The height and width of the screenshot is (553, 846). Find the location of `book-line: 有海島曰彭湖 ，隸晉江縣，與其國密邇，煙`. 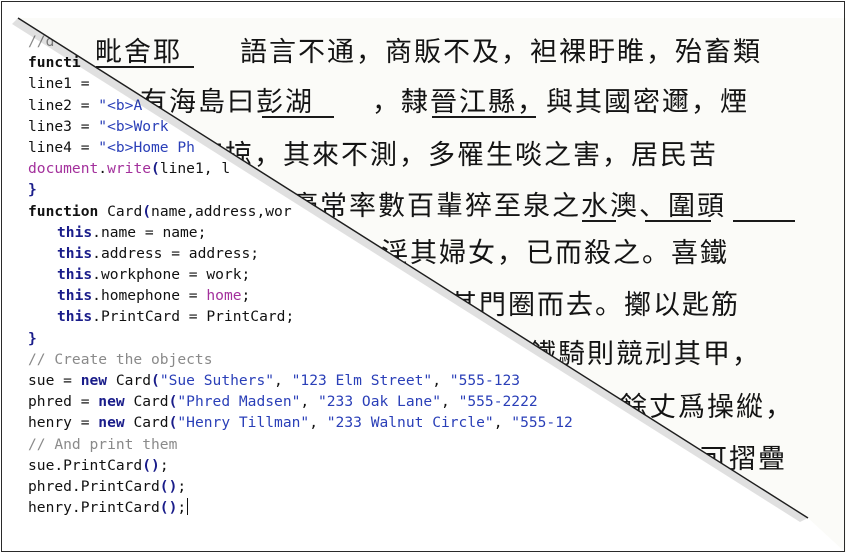

book-line: 有海島曰彭湖 ，隸晉江縣，與其國密邇，煙 is located at coordinates (444, 102).